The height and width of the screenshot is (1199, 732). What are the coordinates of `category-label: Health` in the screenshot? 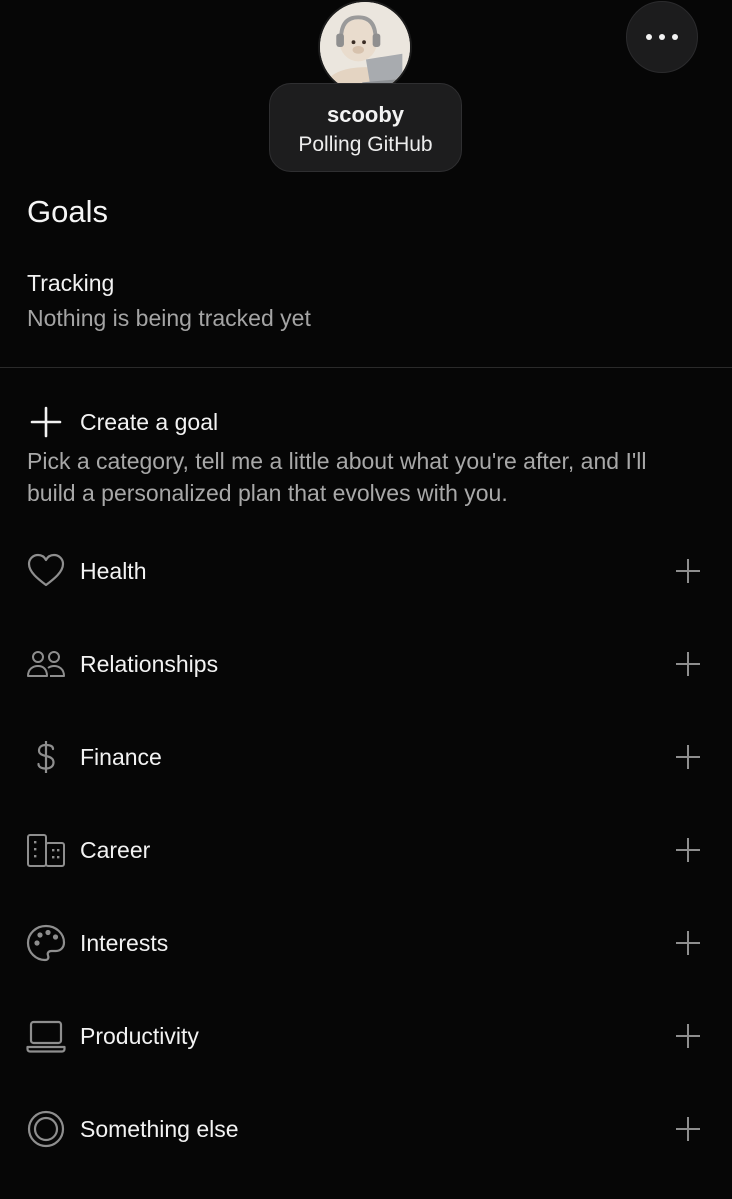 It's located at (113, 571).